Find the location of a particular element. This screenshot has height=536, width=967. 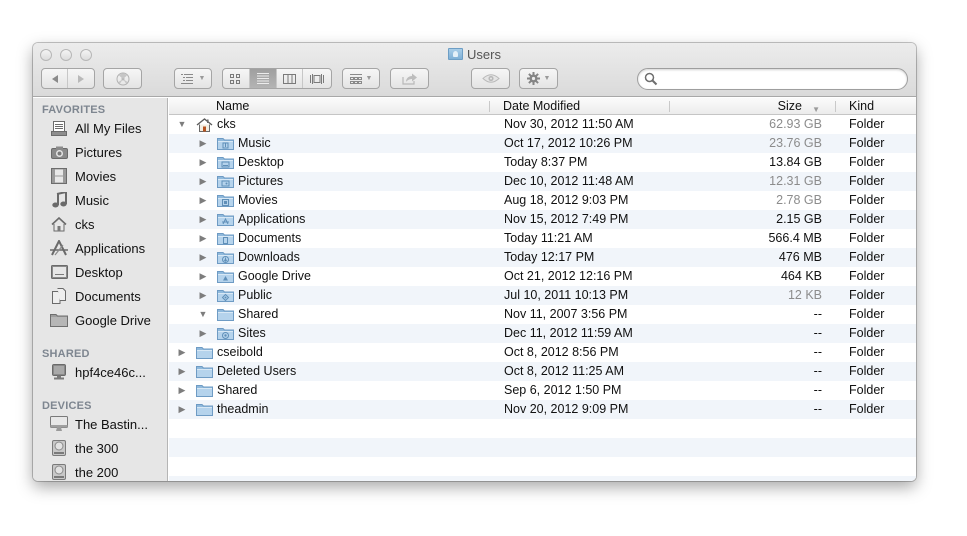

file-name: Google Drive is located at coordinates (274, 276).